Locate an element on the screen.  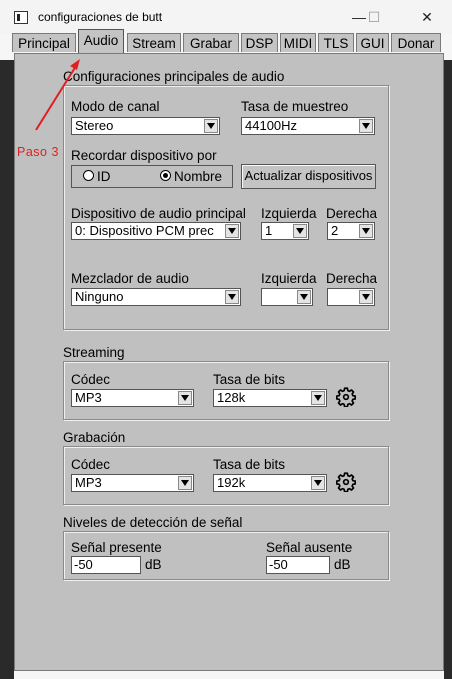
tab-audio: Audio is located at coordinates (101, 41).